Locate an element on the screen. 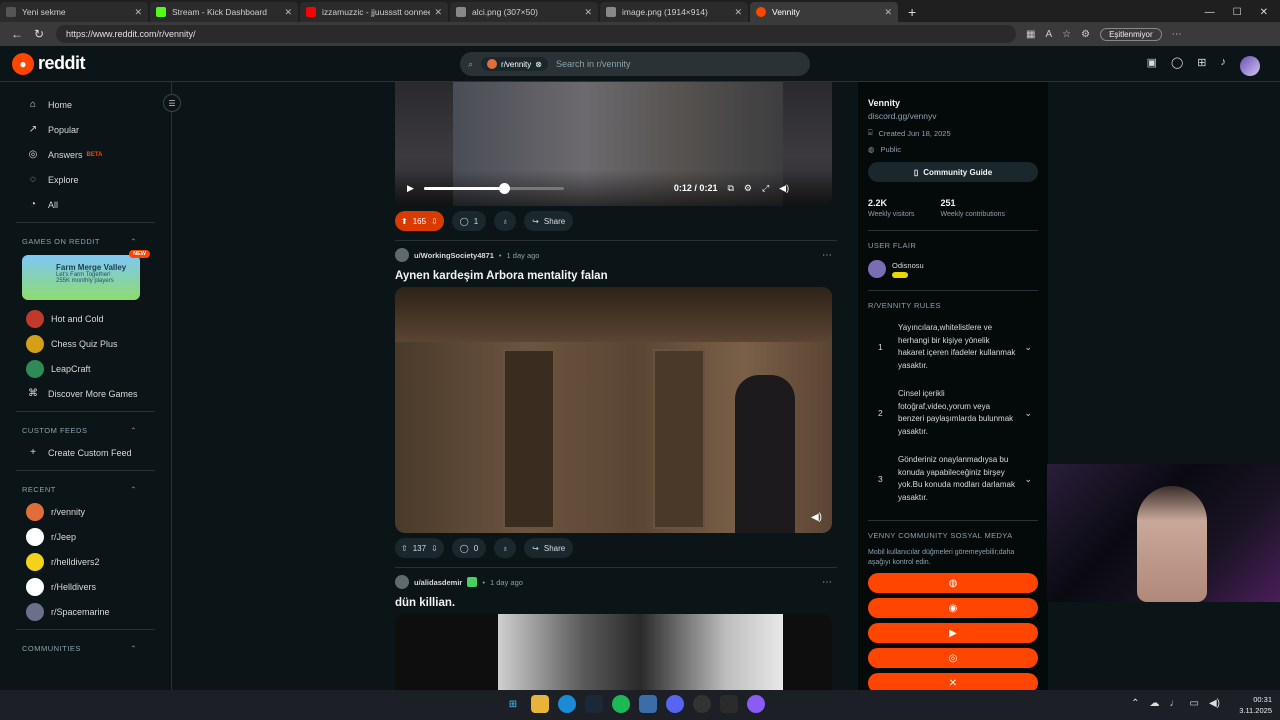 The image size is (1280, 720). network-icon: ▭ is located at coordinates (1194, 703).